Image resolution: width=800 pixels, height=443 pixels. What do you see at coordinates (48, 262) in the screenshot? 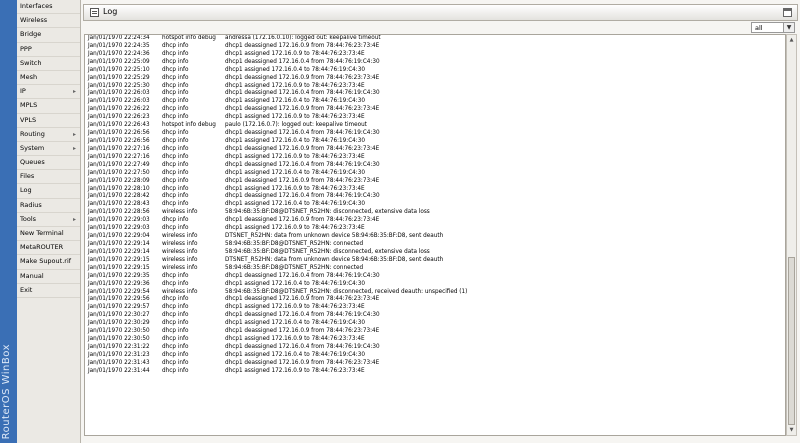
I see `menu-item-make-supout-rif: Make Supout.rif` at bounding box center [48, 262].